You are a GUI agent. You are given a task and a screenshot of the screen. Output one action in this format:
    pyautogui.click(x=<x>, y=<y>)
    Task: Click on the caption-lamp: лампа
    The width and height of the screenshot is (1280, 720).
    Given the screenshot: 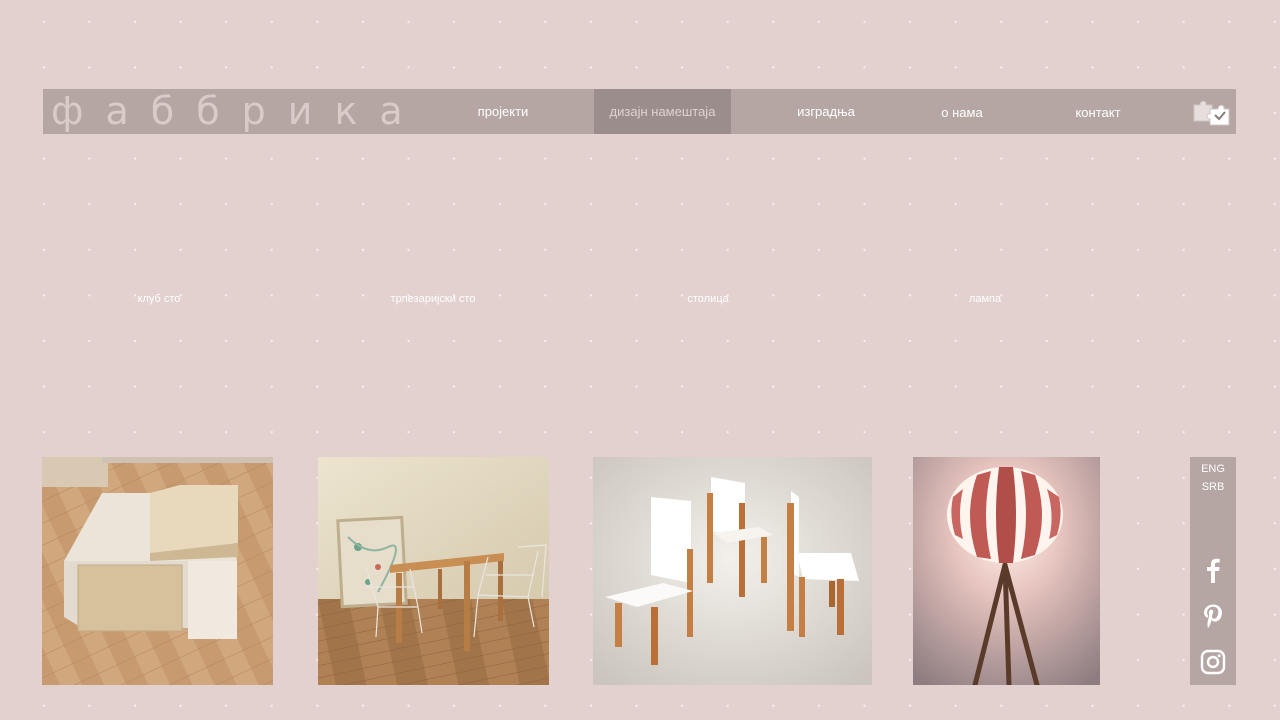 What is the action you would take?
    pyautogui.click(x=985, y=299)
    